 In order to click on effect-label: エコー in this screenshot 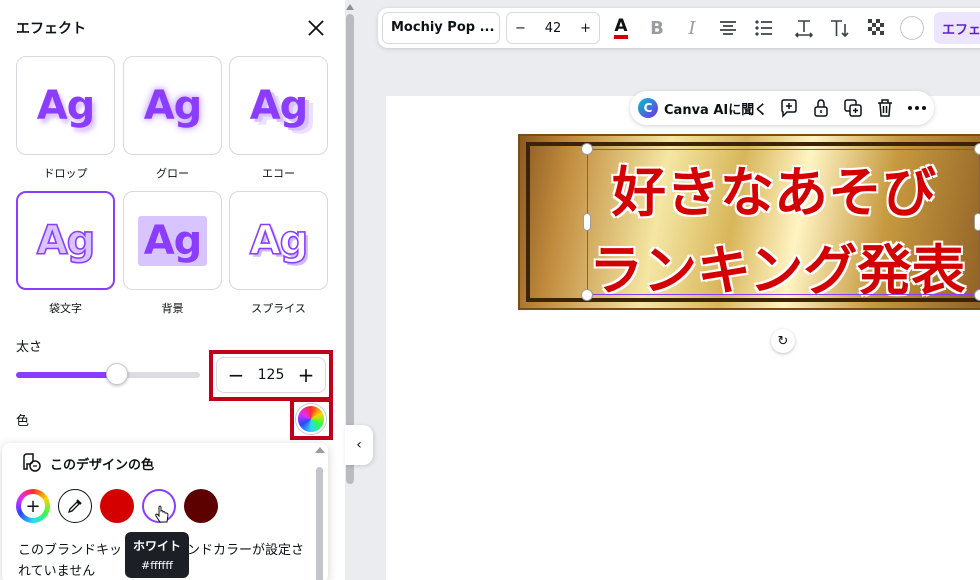, I will do `click(278, 173)`.